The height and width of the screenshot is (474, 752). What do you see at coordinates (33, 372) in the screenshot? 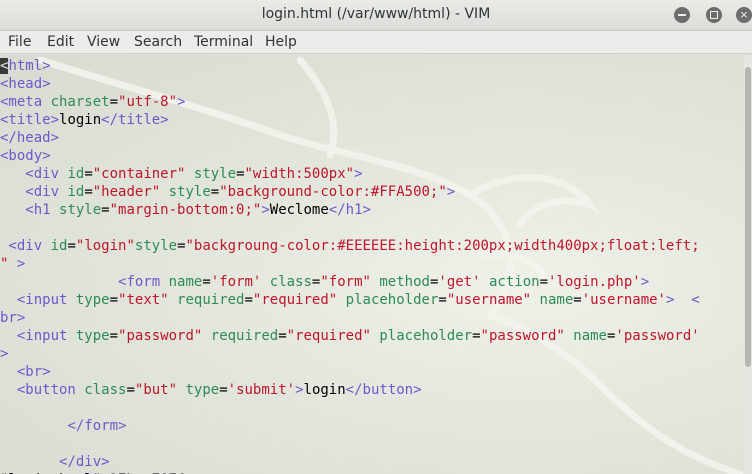
I see `code-token: <br>` at bounding box center [33, 372].